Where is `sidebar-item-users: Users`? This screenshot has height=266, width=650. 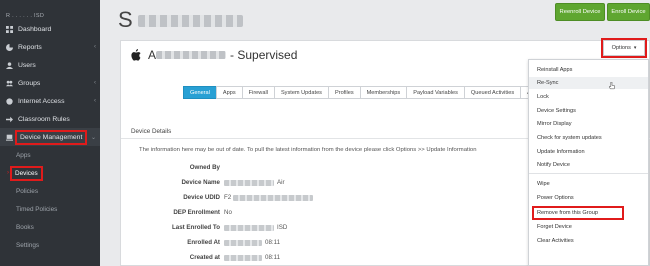
sidebar-item-users: Users is located at coordinates (50, 65).